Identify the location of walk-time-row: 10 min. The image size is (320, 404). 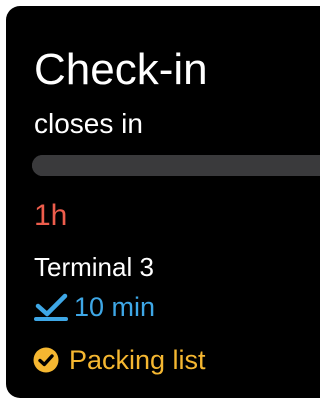
(93, 307).